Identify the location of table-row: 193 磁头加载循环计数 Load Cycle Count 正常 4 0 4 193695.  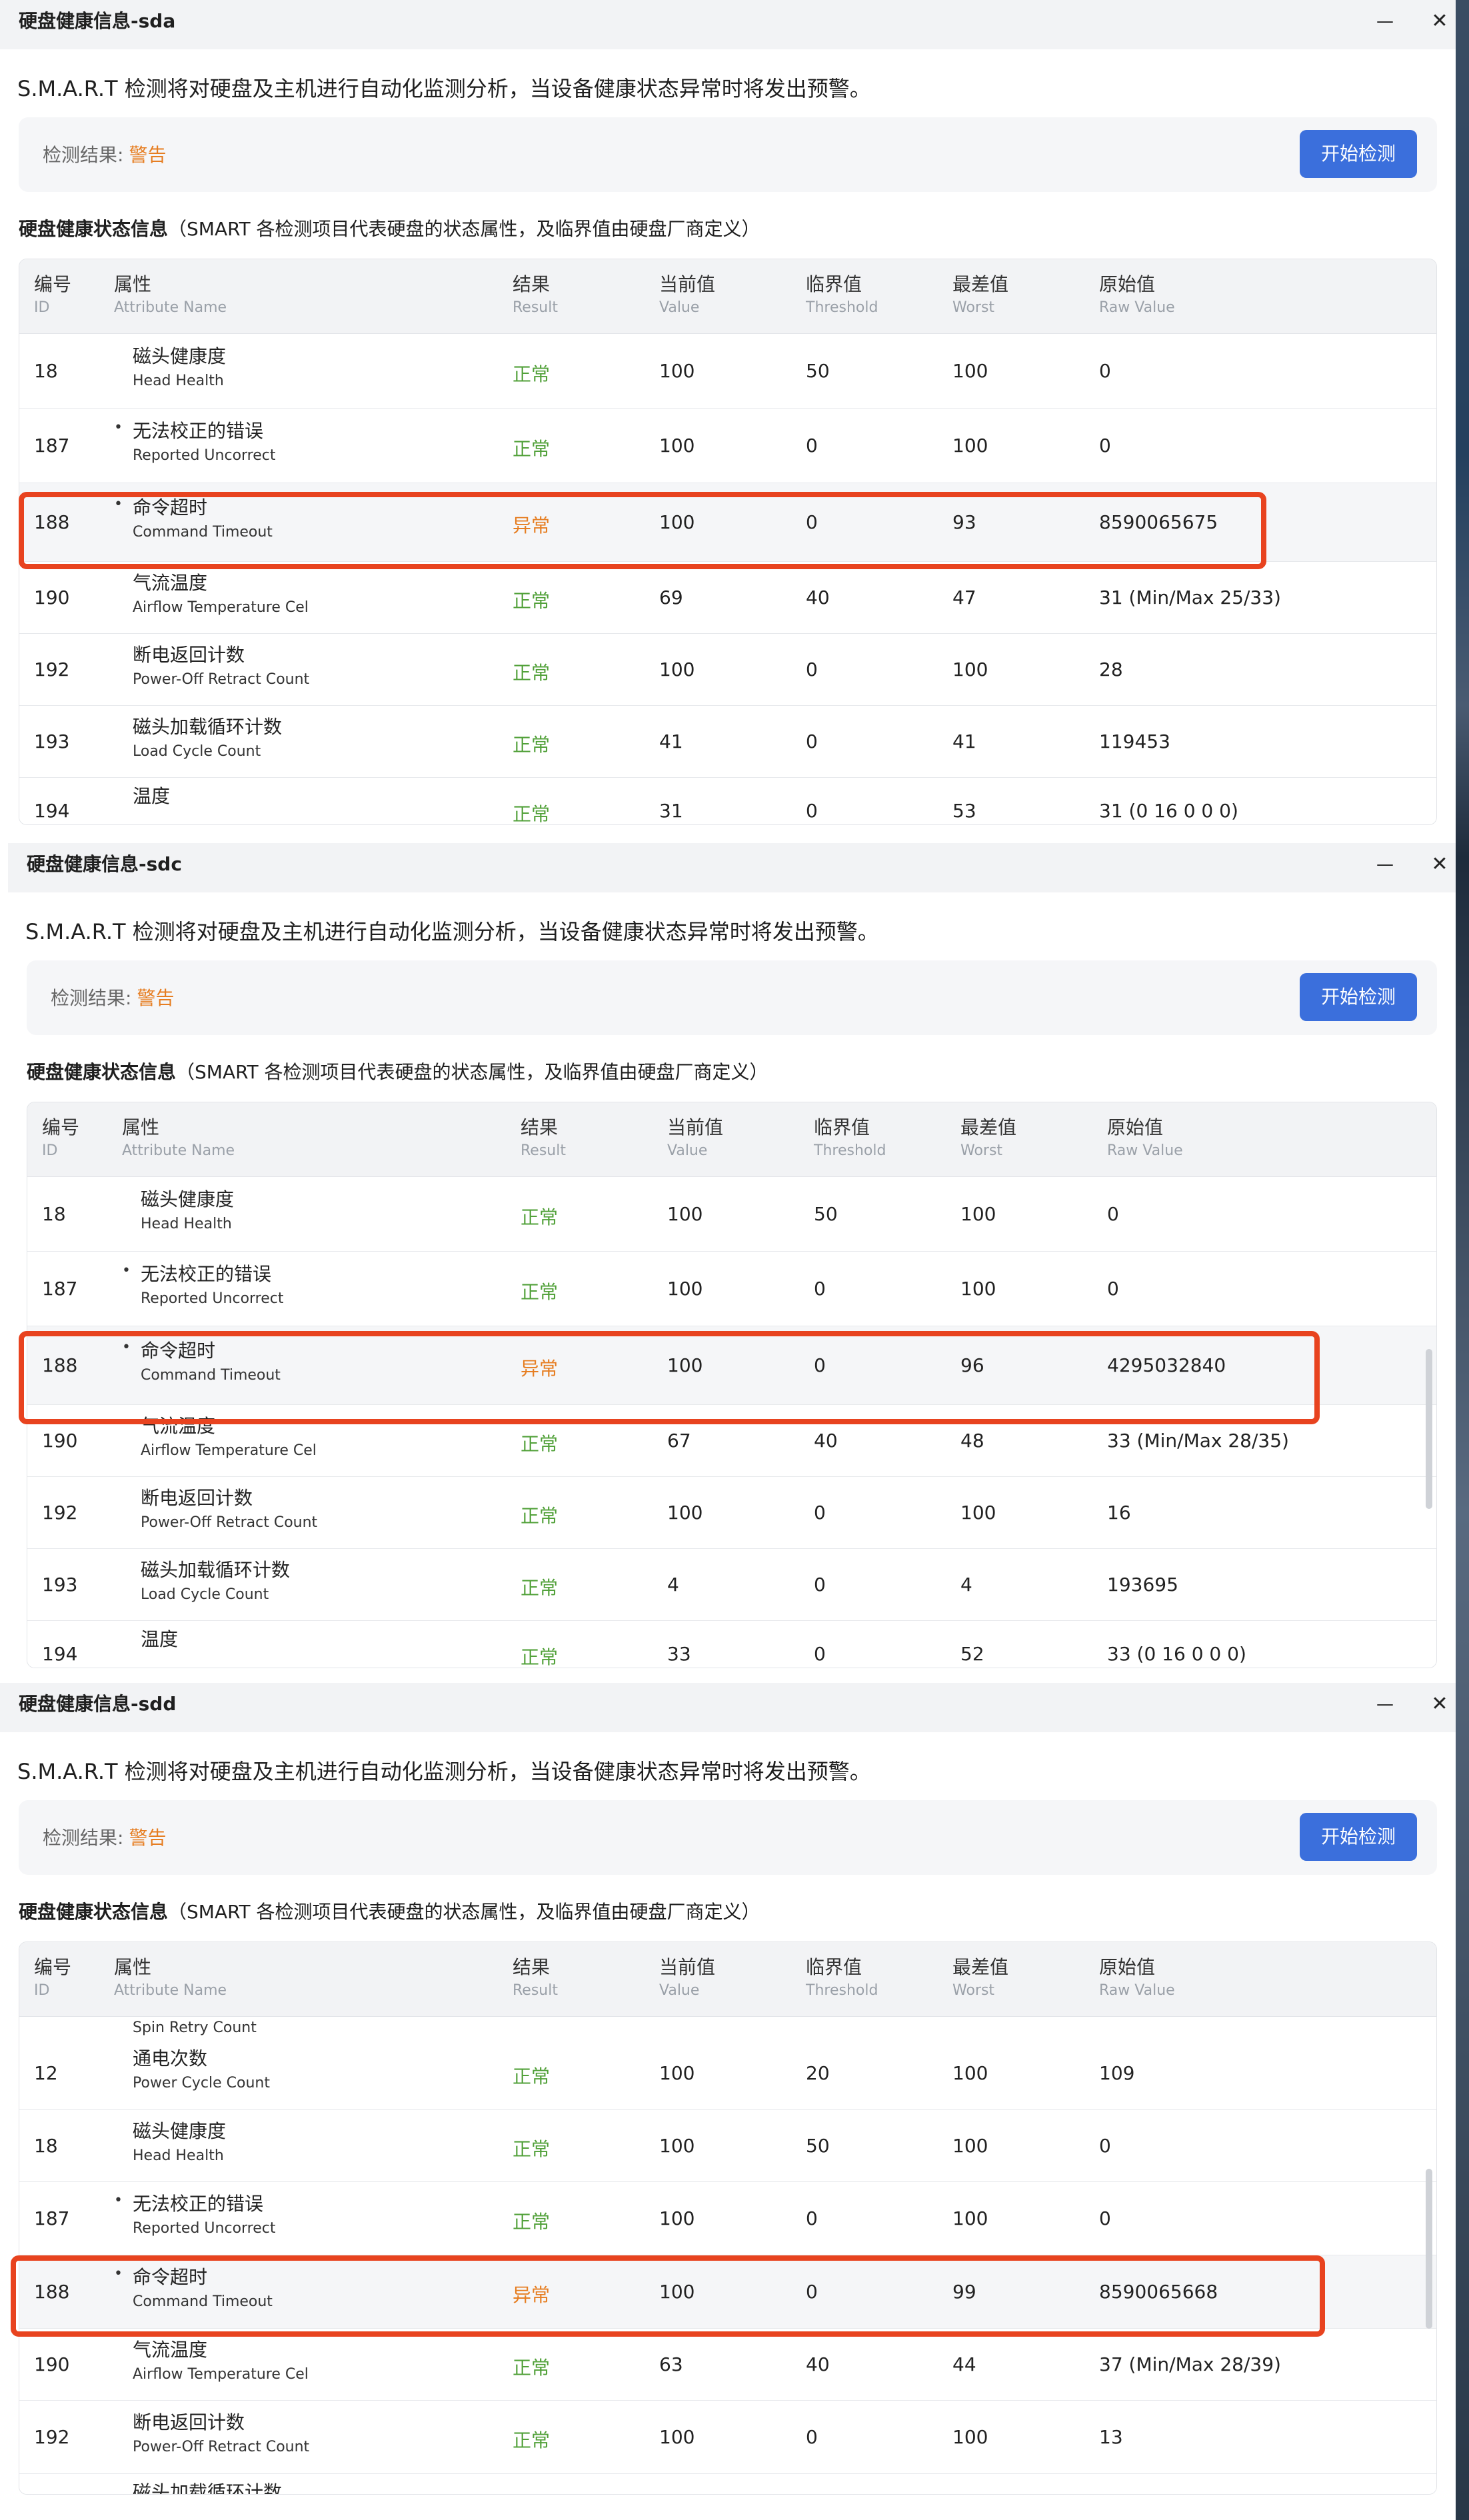
(732, 1585).